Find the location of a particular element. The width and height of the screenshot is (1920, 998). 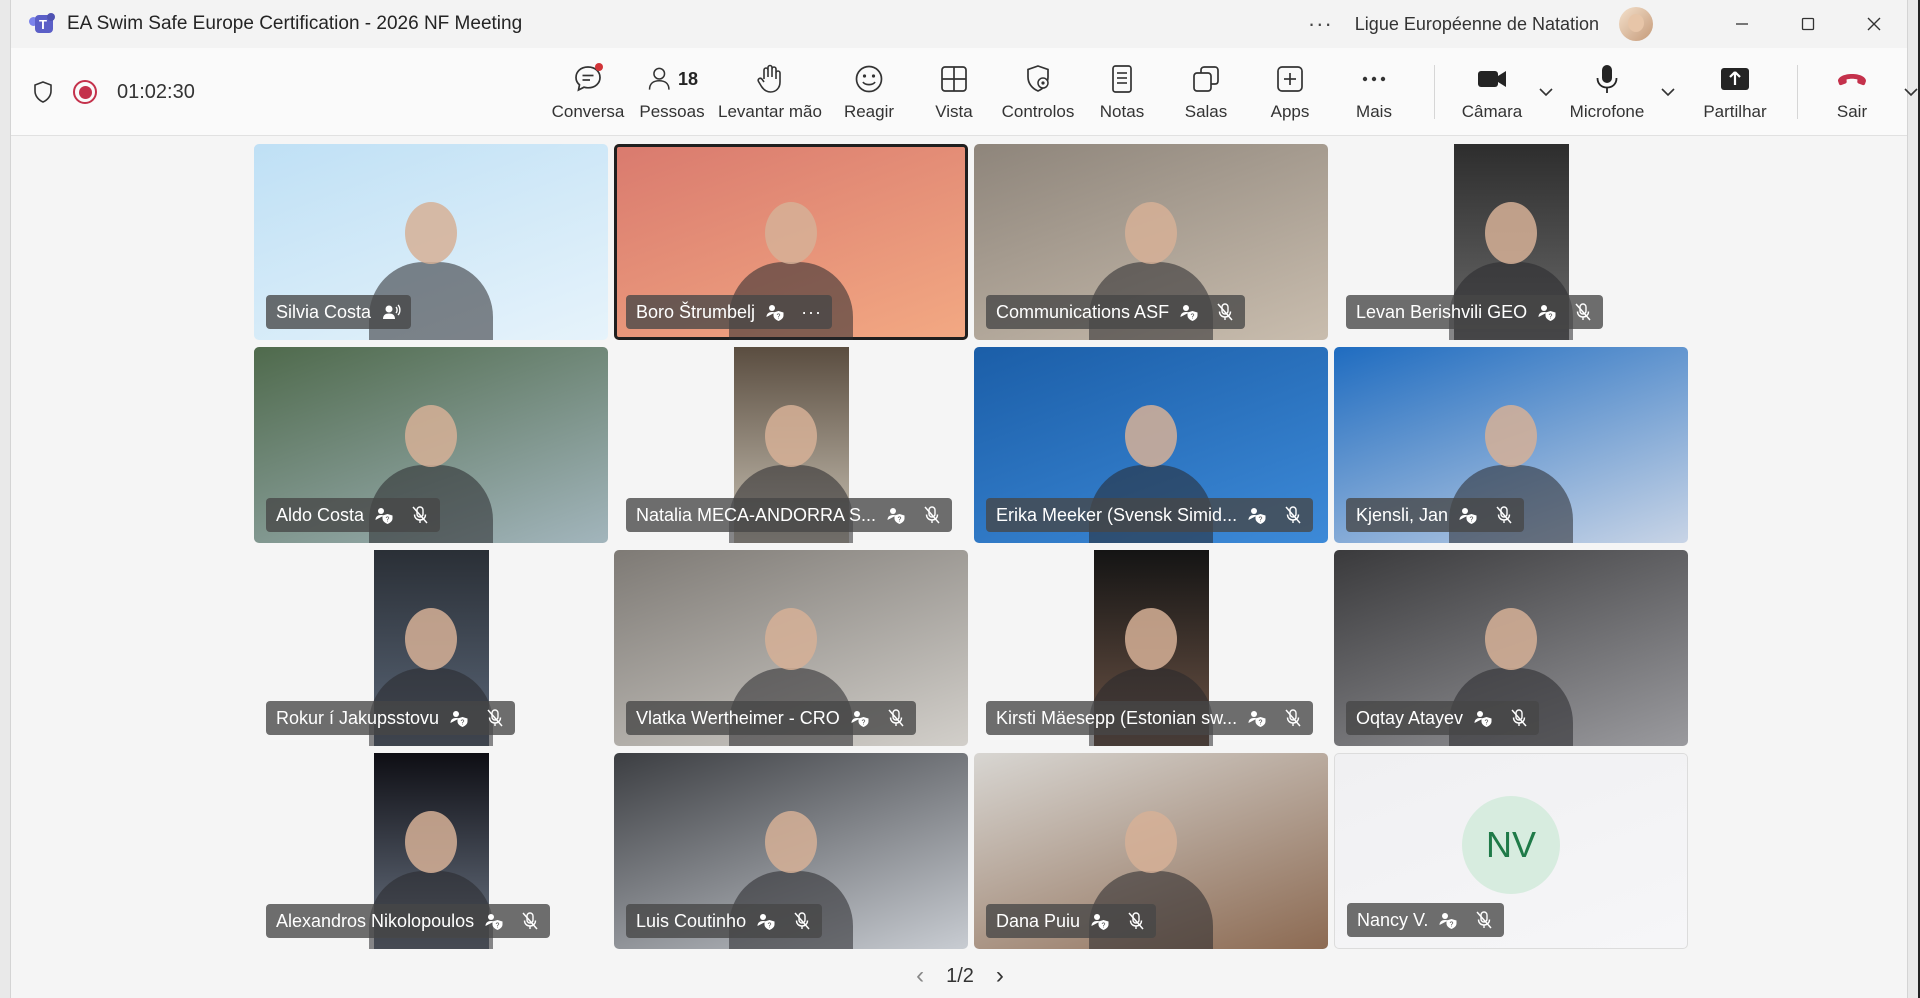

participant-tile: Oqtay Atayev? is located at coordinates (1511, 648).